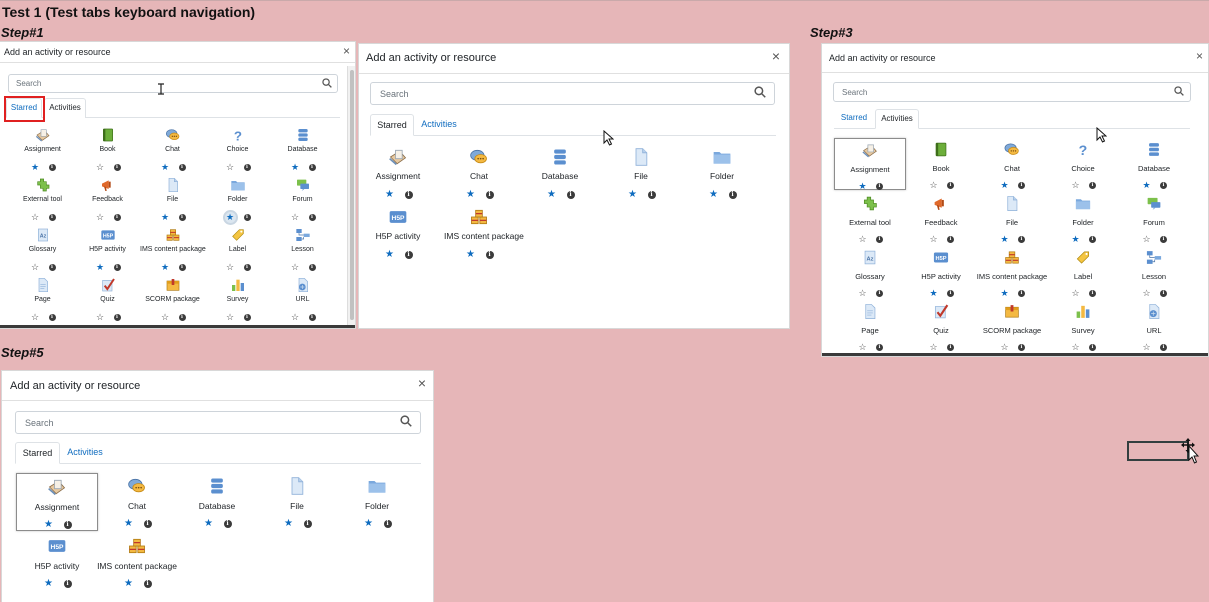 This screenshot has height=602, width=1209. What do you see at coordinates (1154, 164) in the screenshot?
I see `activity-item-database: Database ★ i` at bounding box center [1154, 164].